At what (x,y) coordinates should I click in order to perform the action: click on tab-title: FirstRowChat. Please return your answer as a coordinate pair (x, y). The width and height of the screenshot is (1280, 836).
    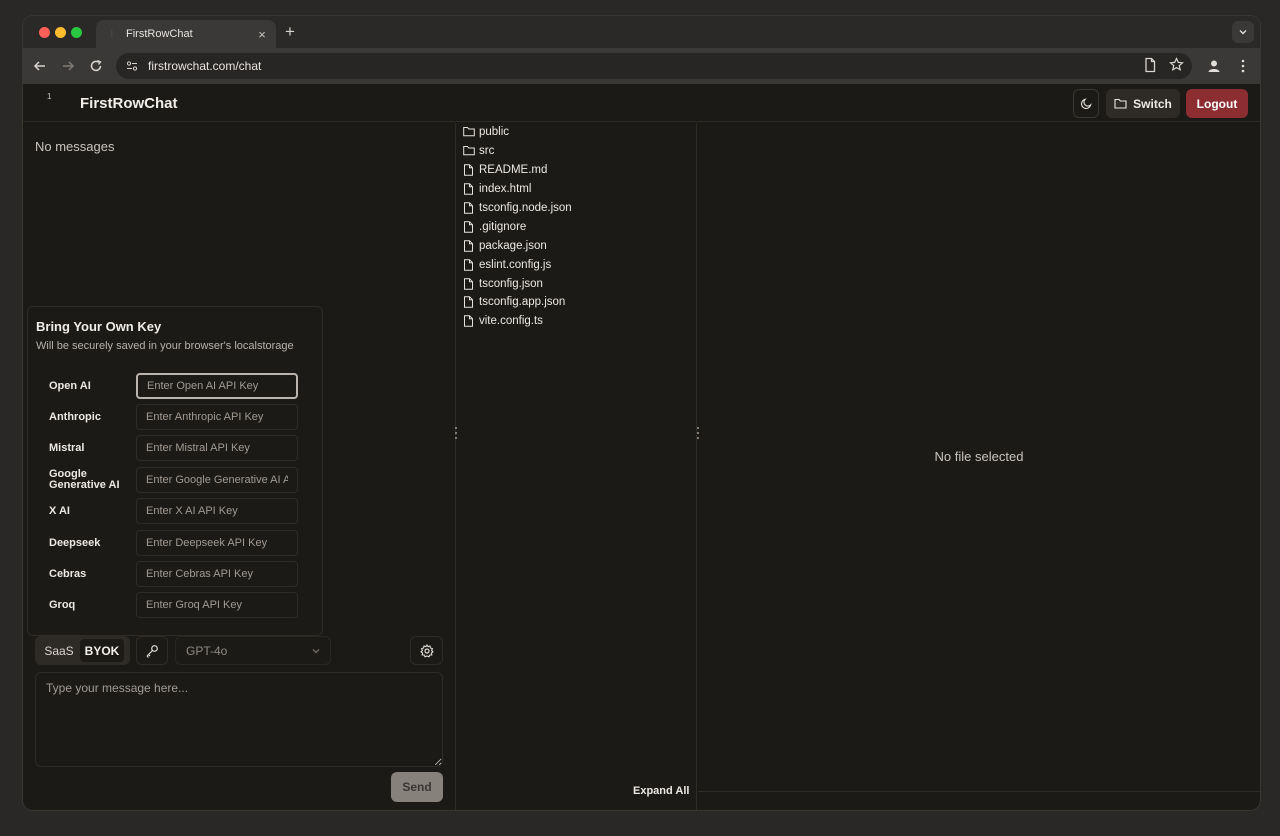
    Looking at the image, I should click on (159, 34).